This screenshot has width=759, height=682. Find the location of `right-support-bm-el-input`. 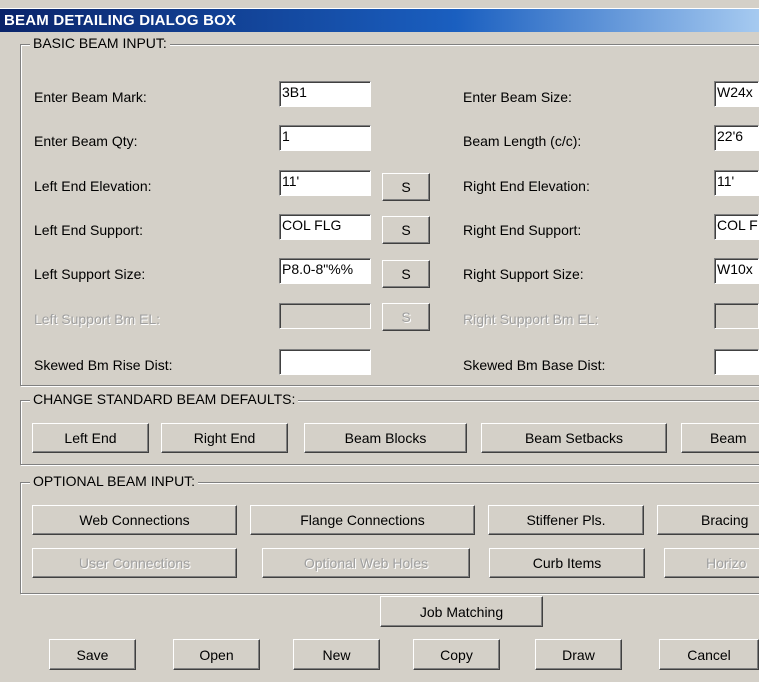

right-support-bm-el-input is located at coordinates (736, 316).